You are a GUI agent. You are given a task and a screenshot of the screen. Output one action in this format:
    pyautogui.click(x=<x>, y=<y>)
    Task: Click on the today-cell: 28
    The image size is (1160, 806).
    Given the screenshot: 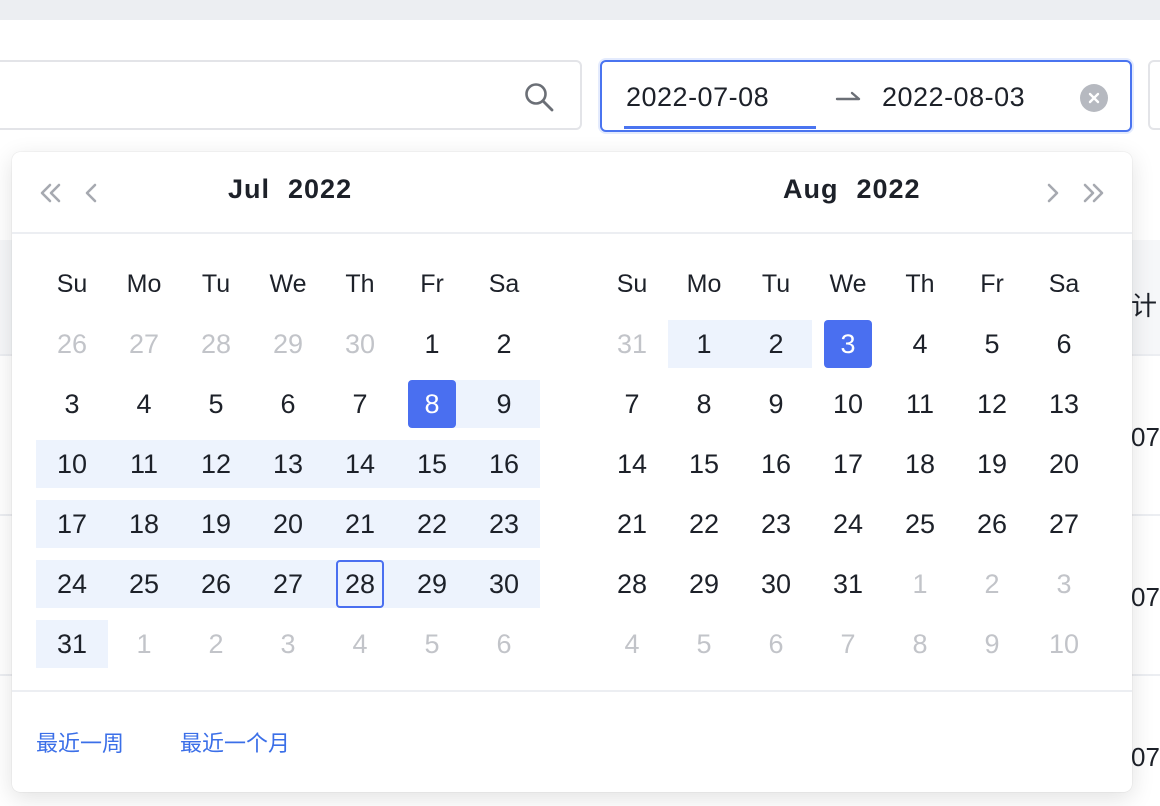 What is the action you would take?
    pyautogui.click(x=360, y=584)
    